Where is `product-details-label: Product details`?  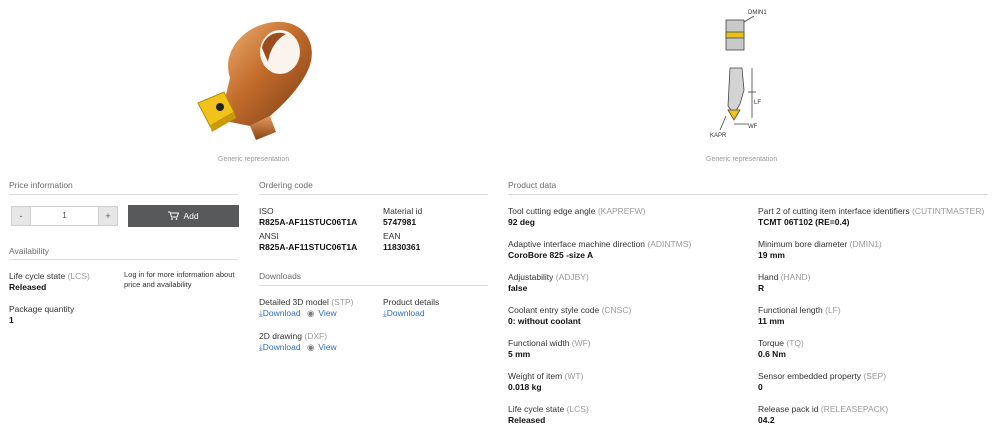 product-details-label: Product details is located at coordinates (411, 302).